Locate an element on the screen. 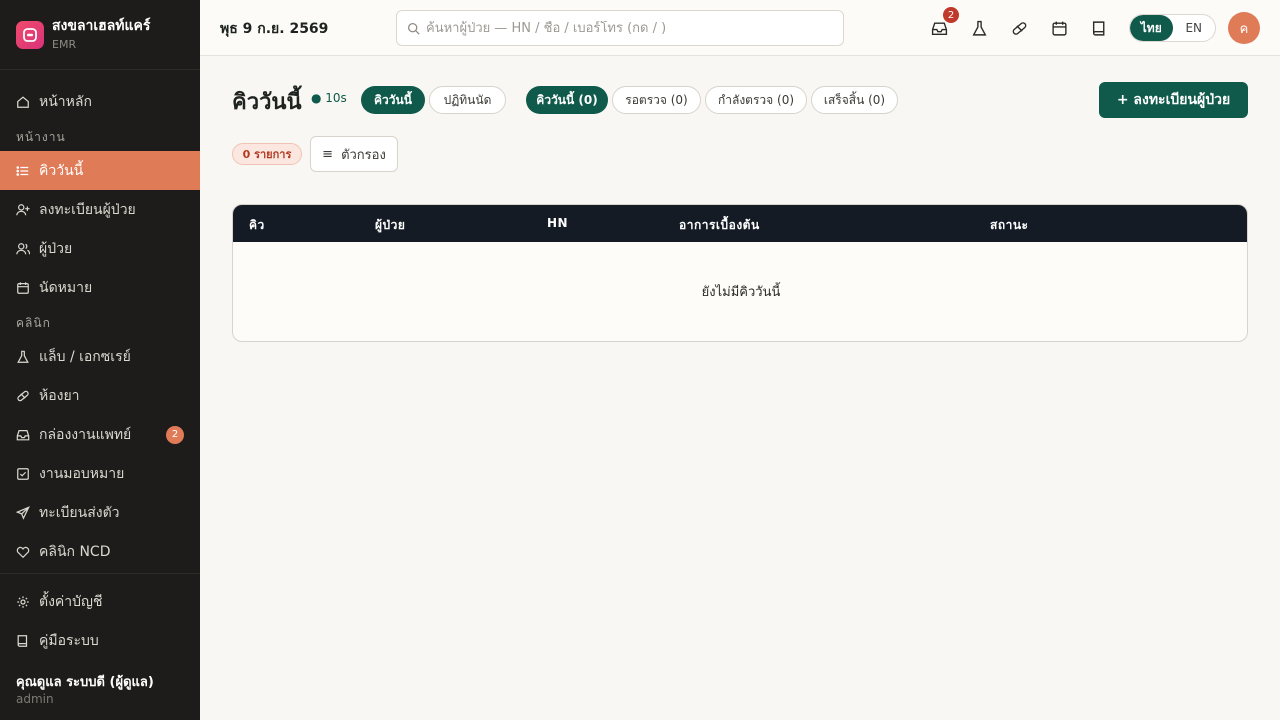 This screenshot has width=1280, height=720. page-title: คิววันนี้ is located at coordinates (267, 102).